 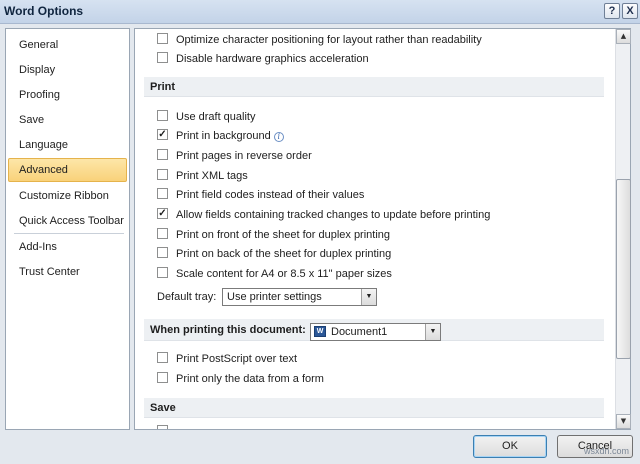 I want to click on option-label: Print only the data from a form, so click(x=250, y=379).